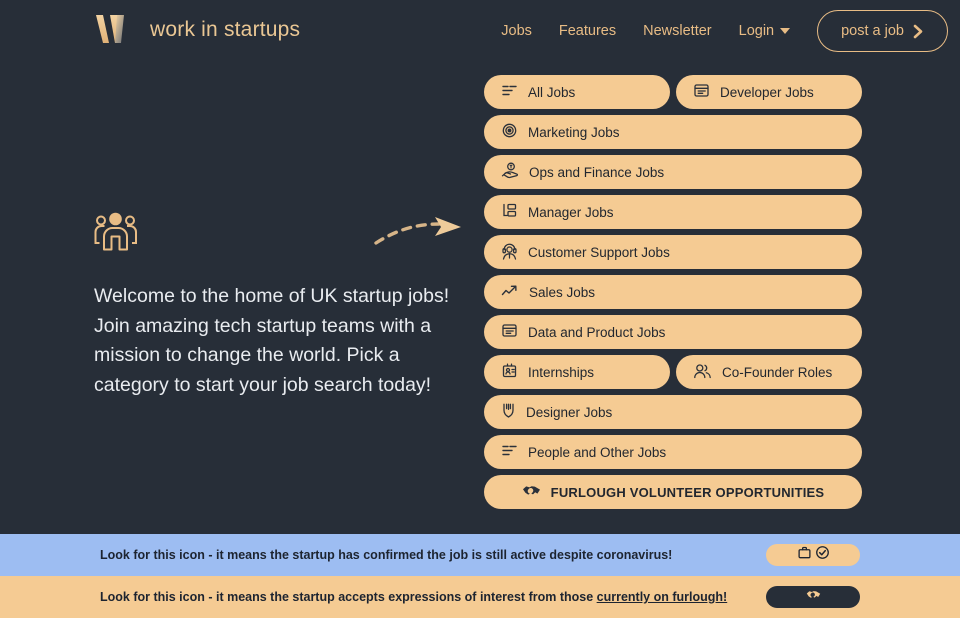 The image size is (960, 618). What do you see at coordinates (673, 92) in the screenshot?
I see `category-row: All Jobs Developer Jobs` at bounding box center [673, 92].